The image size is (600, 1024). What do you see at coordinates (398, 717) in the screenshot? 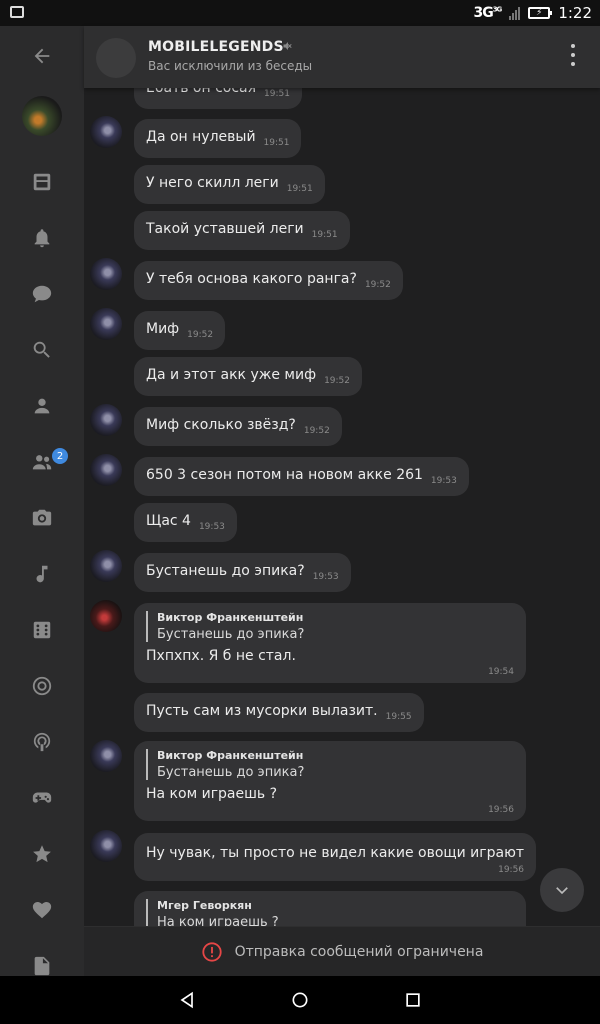
I see `message-time: 19:55` at bounding box center [398, 717].